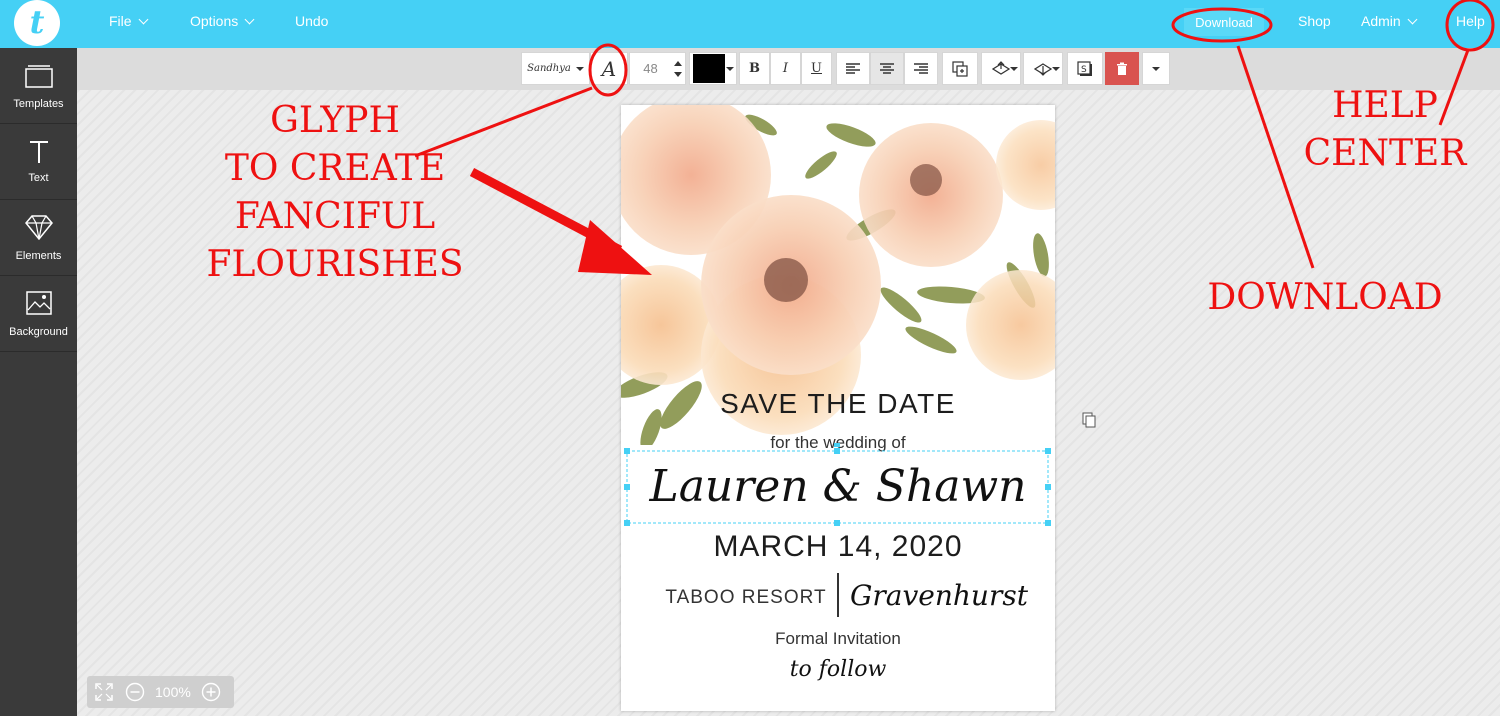 This screenshot has height=716, width=1500. I want to click on app-logo: t, so click(37, 23).